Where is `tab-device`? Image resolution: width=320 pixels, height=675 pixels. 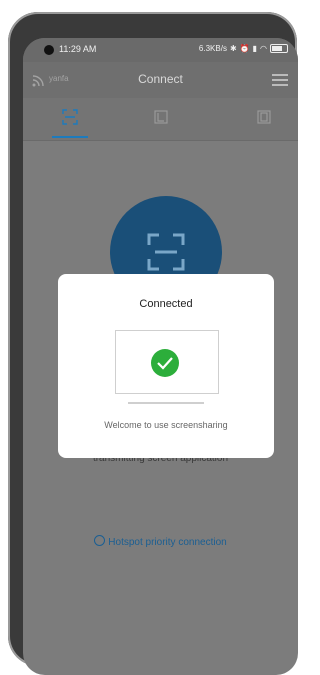
tab-device is located at coordinates (264, 119).